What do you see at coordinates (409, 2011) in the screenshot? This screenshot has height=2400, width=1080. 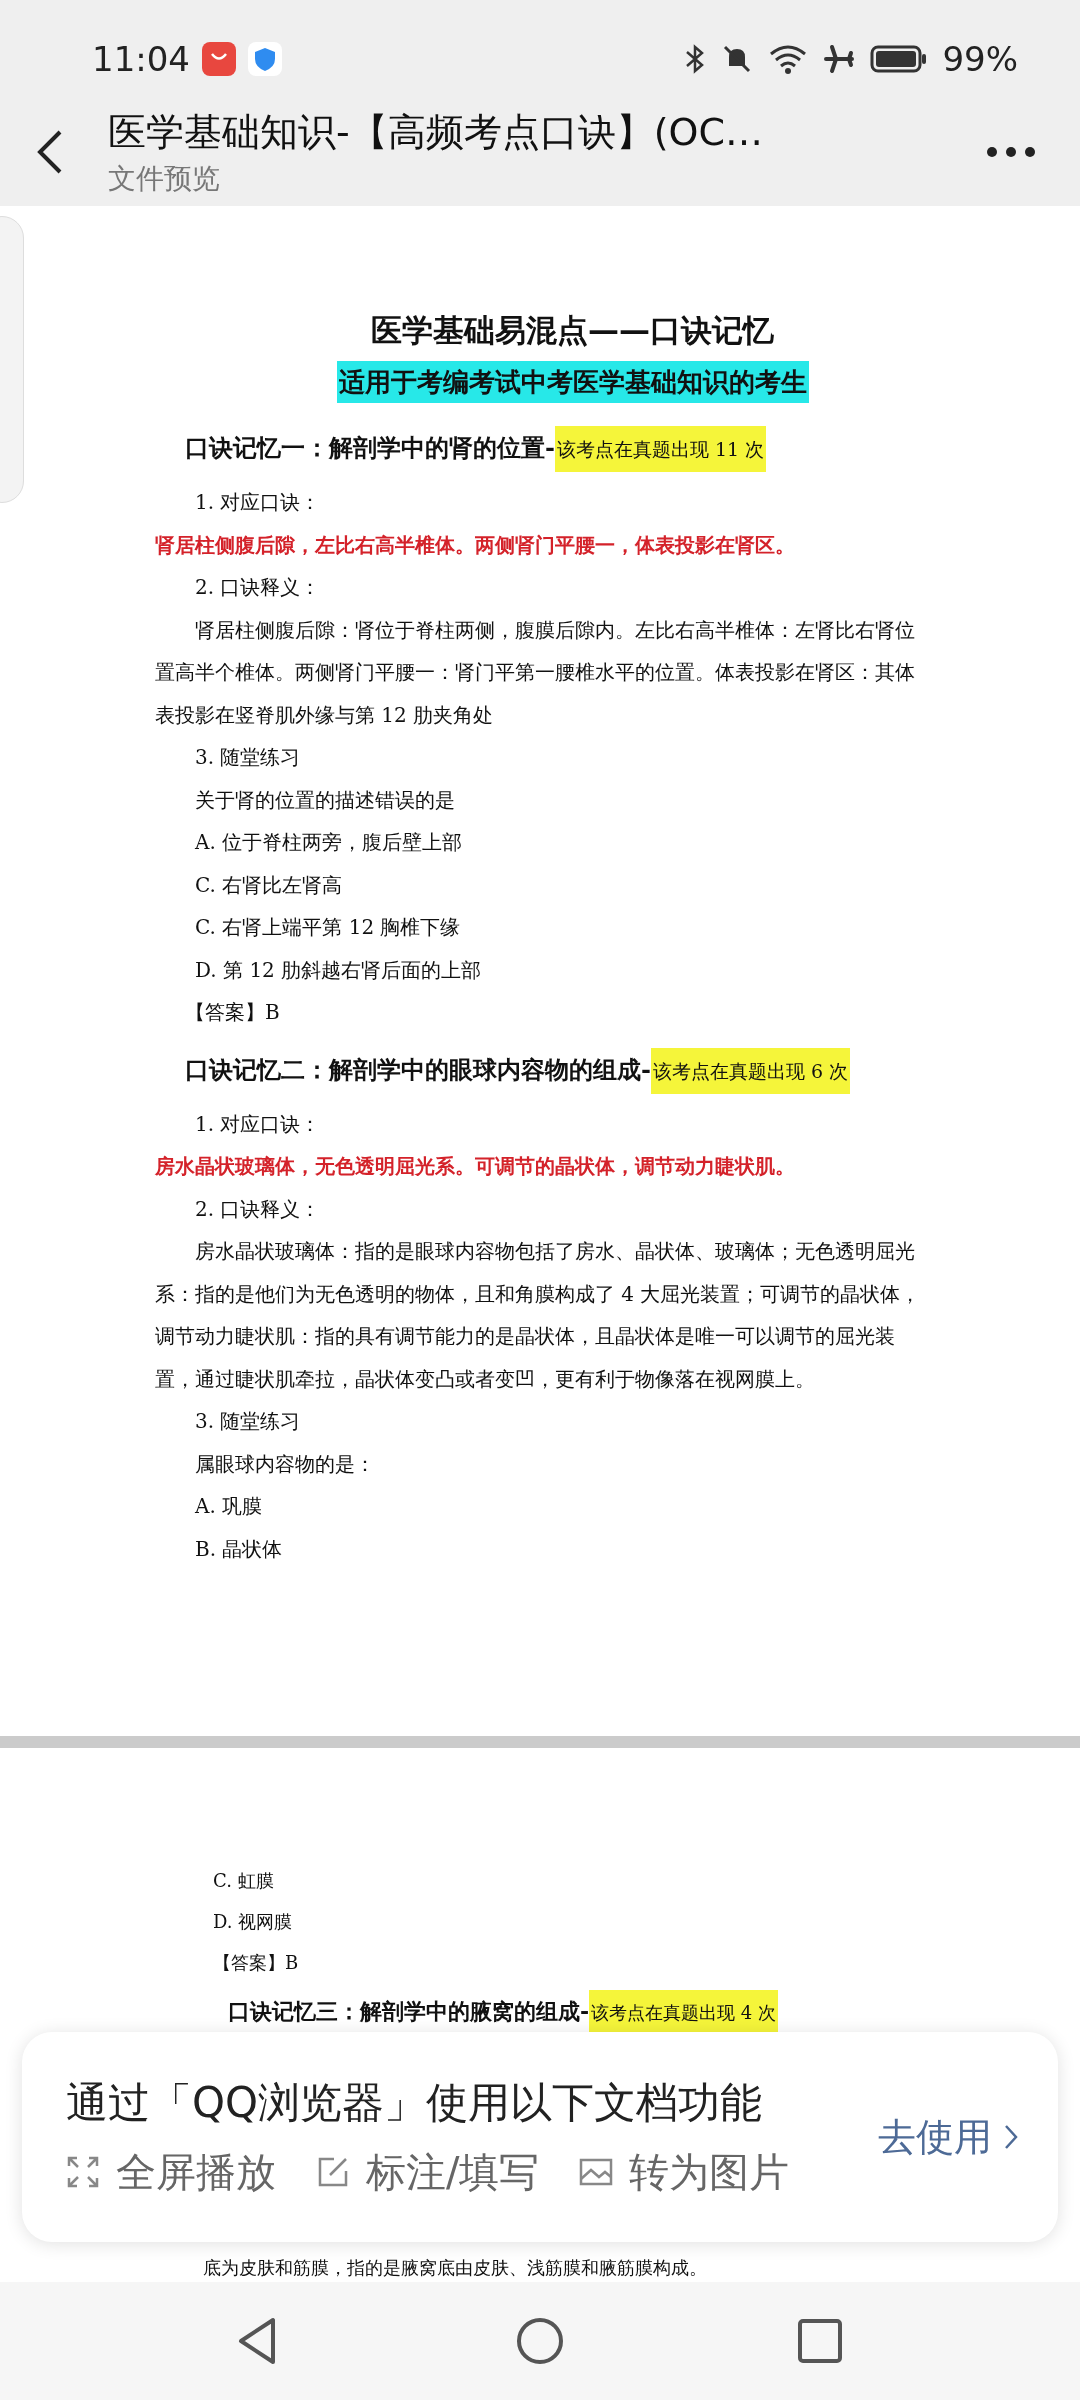 I see `section-heading: 口诀记忆三：解剖学中的腋窝的组成-` at bounding box center [409, 2011].